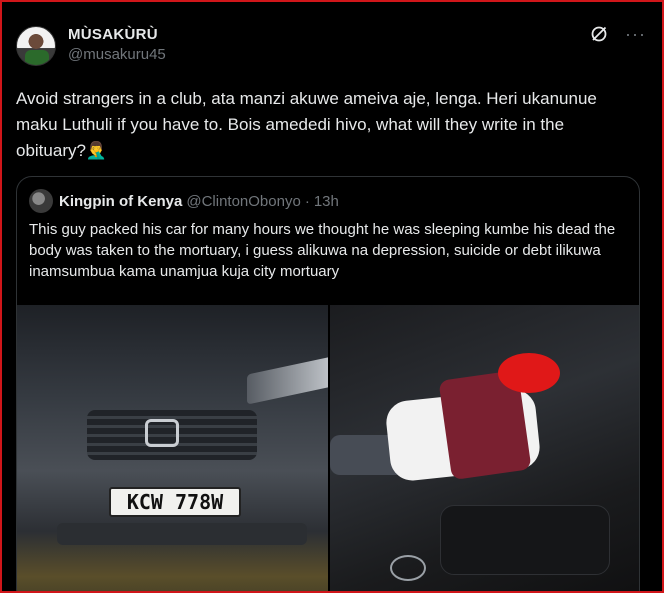  I want to click on car-bumper, so click(182, 534).